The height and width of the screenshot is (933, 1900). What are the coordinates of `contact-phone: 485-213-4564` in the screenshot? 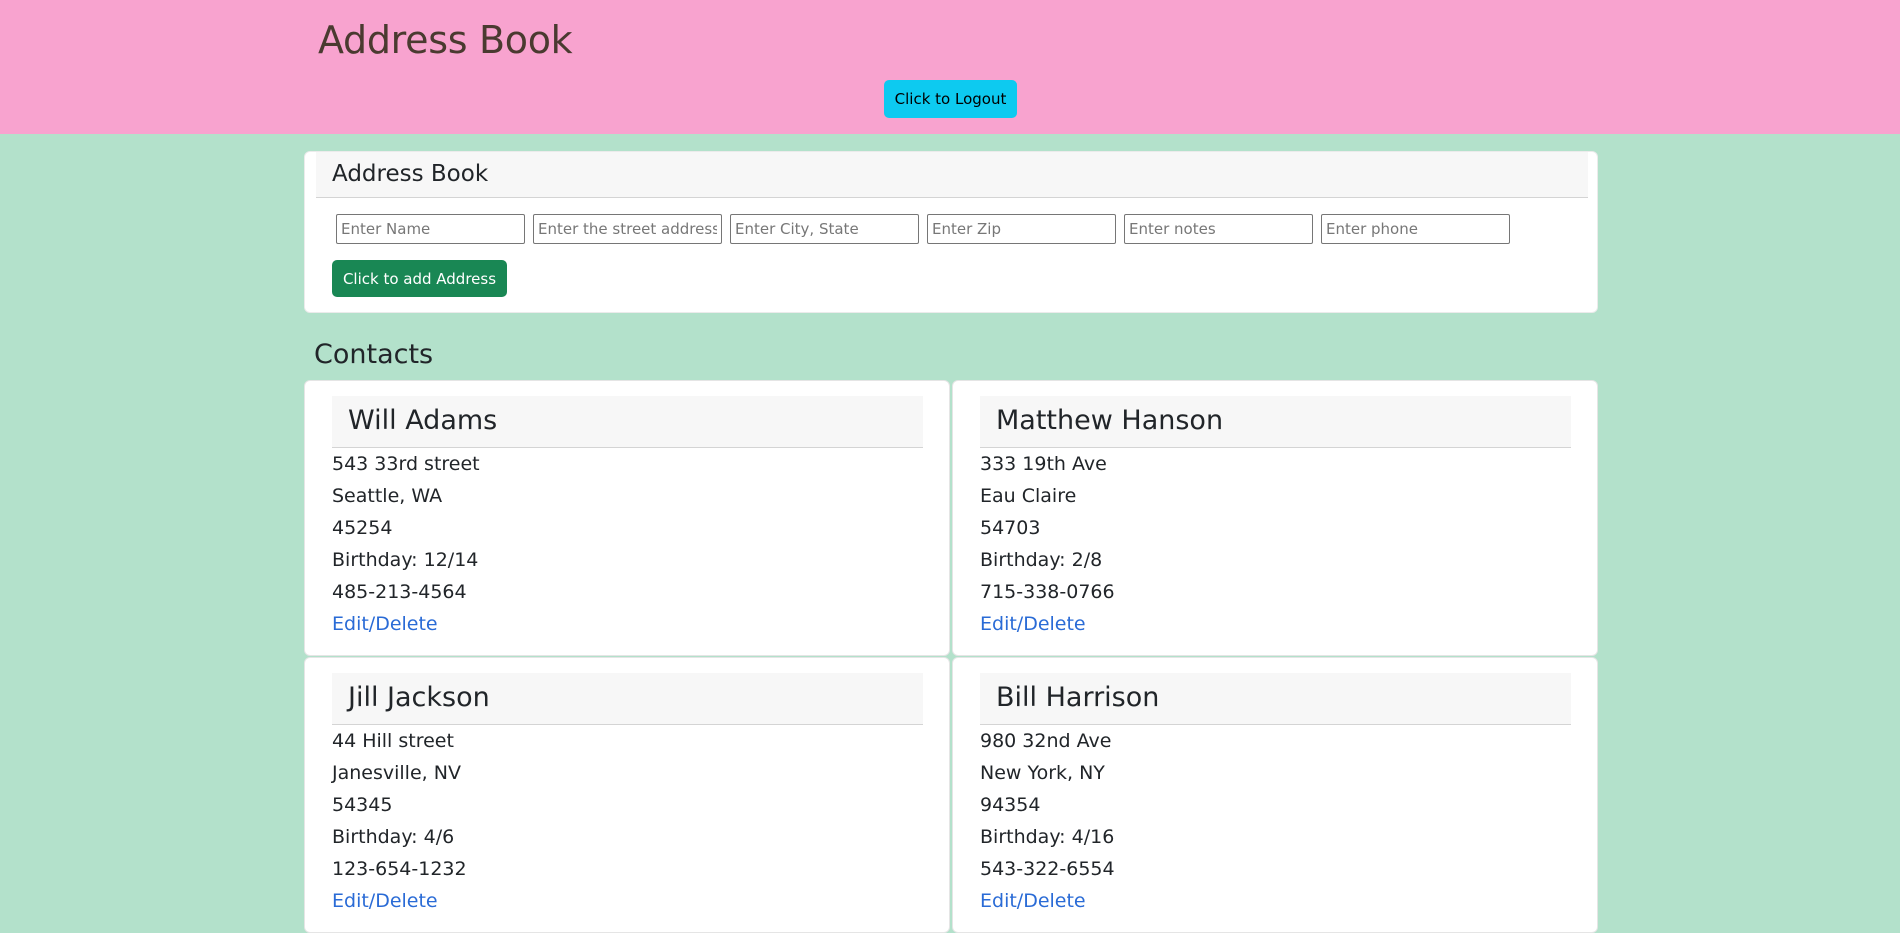 It's located at (399, 592).